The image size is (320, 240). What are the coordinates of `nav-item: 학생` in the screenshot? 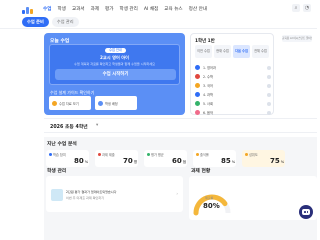 It's located at (61, 9).